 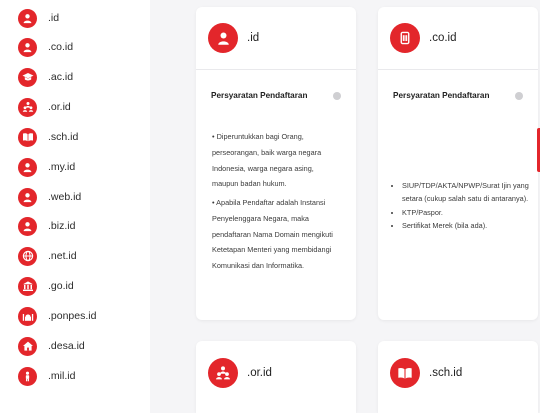 I want to click on sidebar-item-label: .web.id, so click(x=65, y=197).